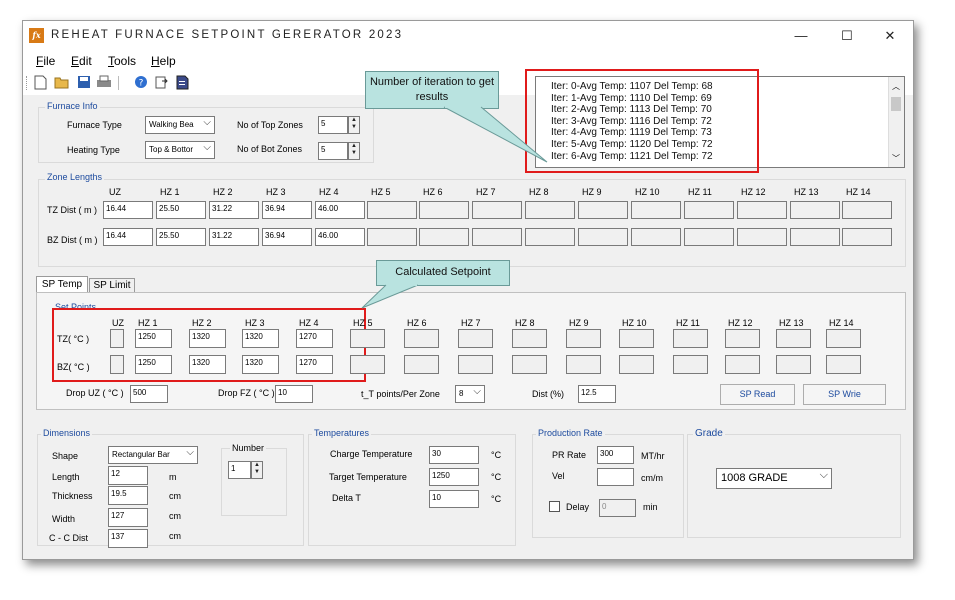 The height and width of the screenshot is (600, 955). I want to click on drop-fz-input: 10, so click(294, 394).